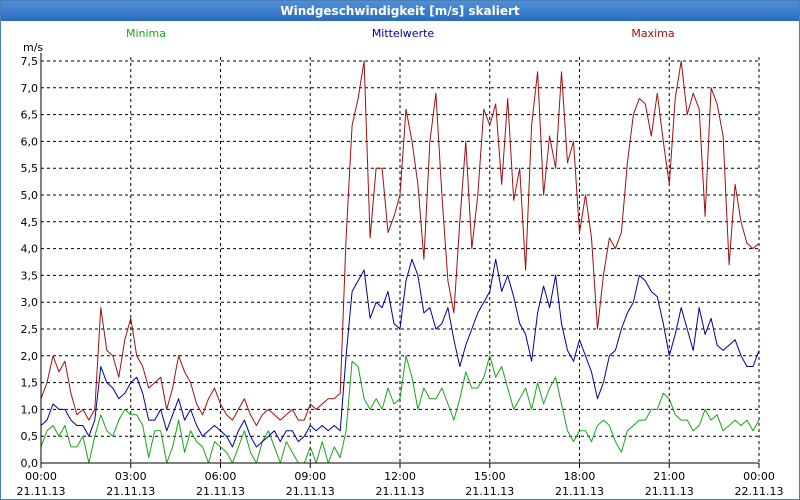  Describe the element at coordinates (30, 115) in the screenshot. I see `y-tick-label: 6,5` at that location.